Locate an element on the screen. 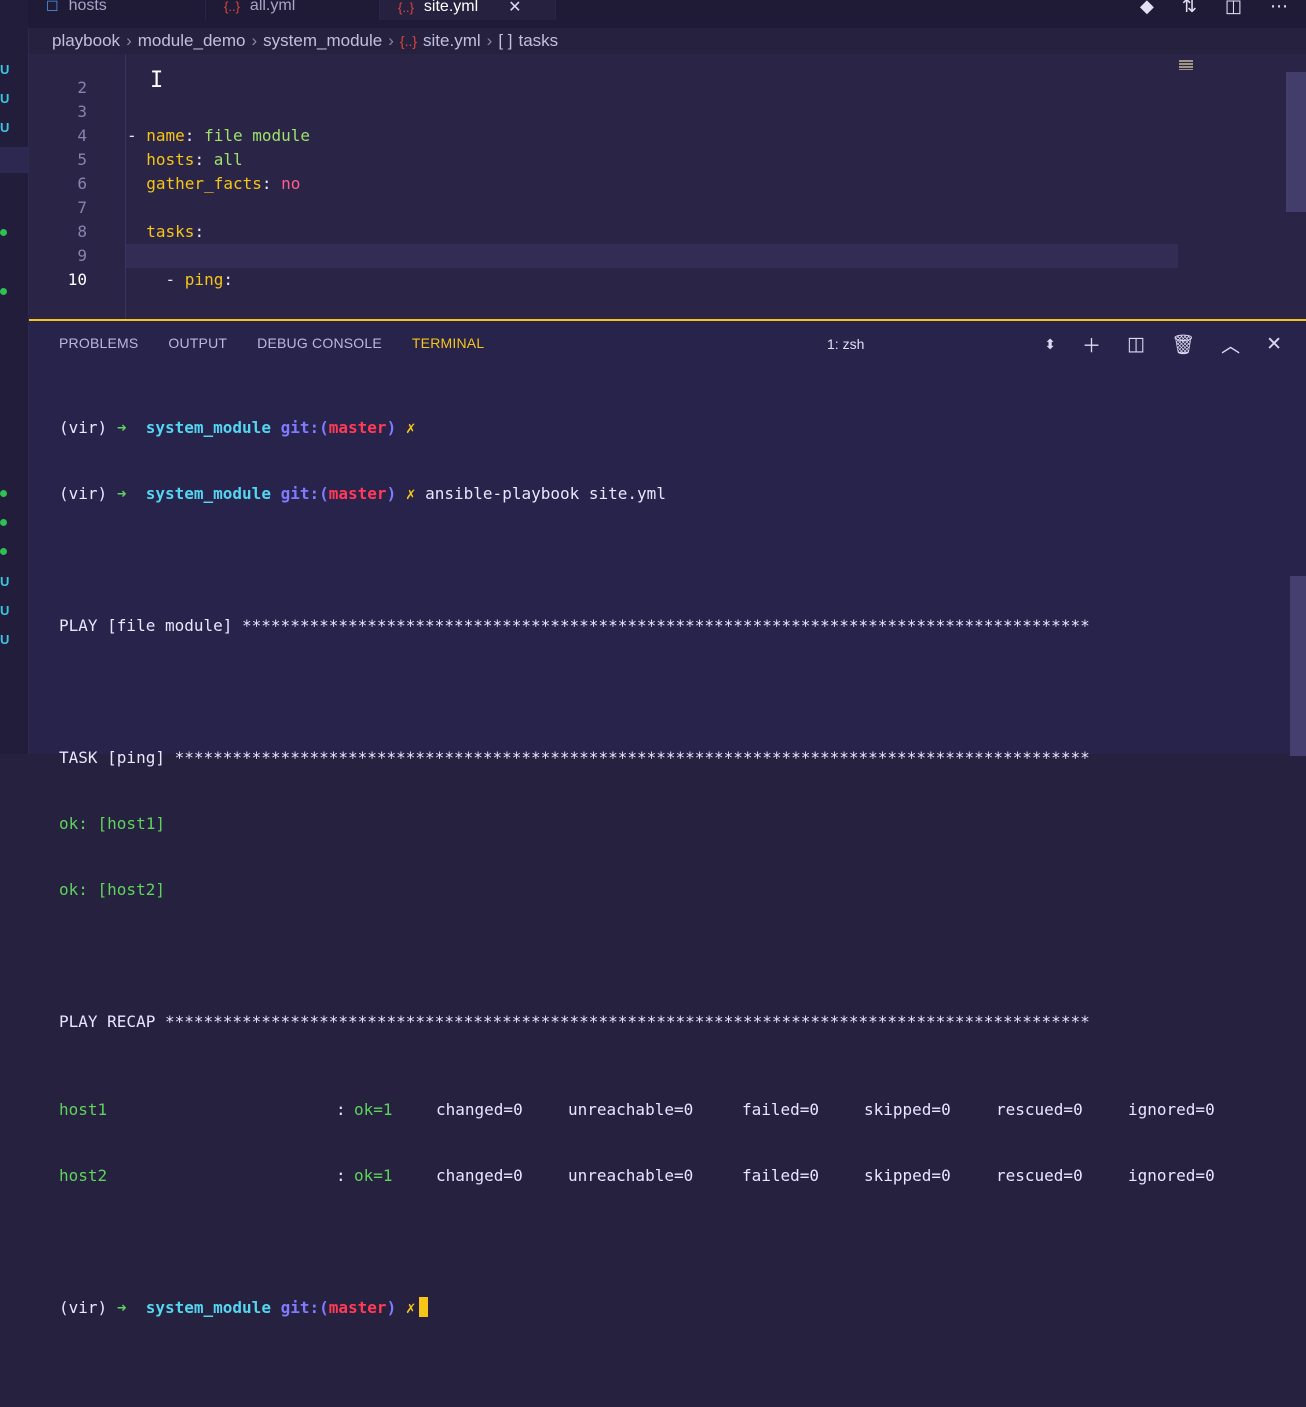 The height and width of the screenshot is (1407, 1306). array-symbol-icon: [ ] is located at coordinates (505, 40).